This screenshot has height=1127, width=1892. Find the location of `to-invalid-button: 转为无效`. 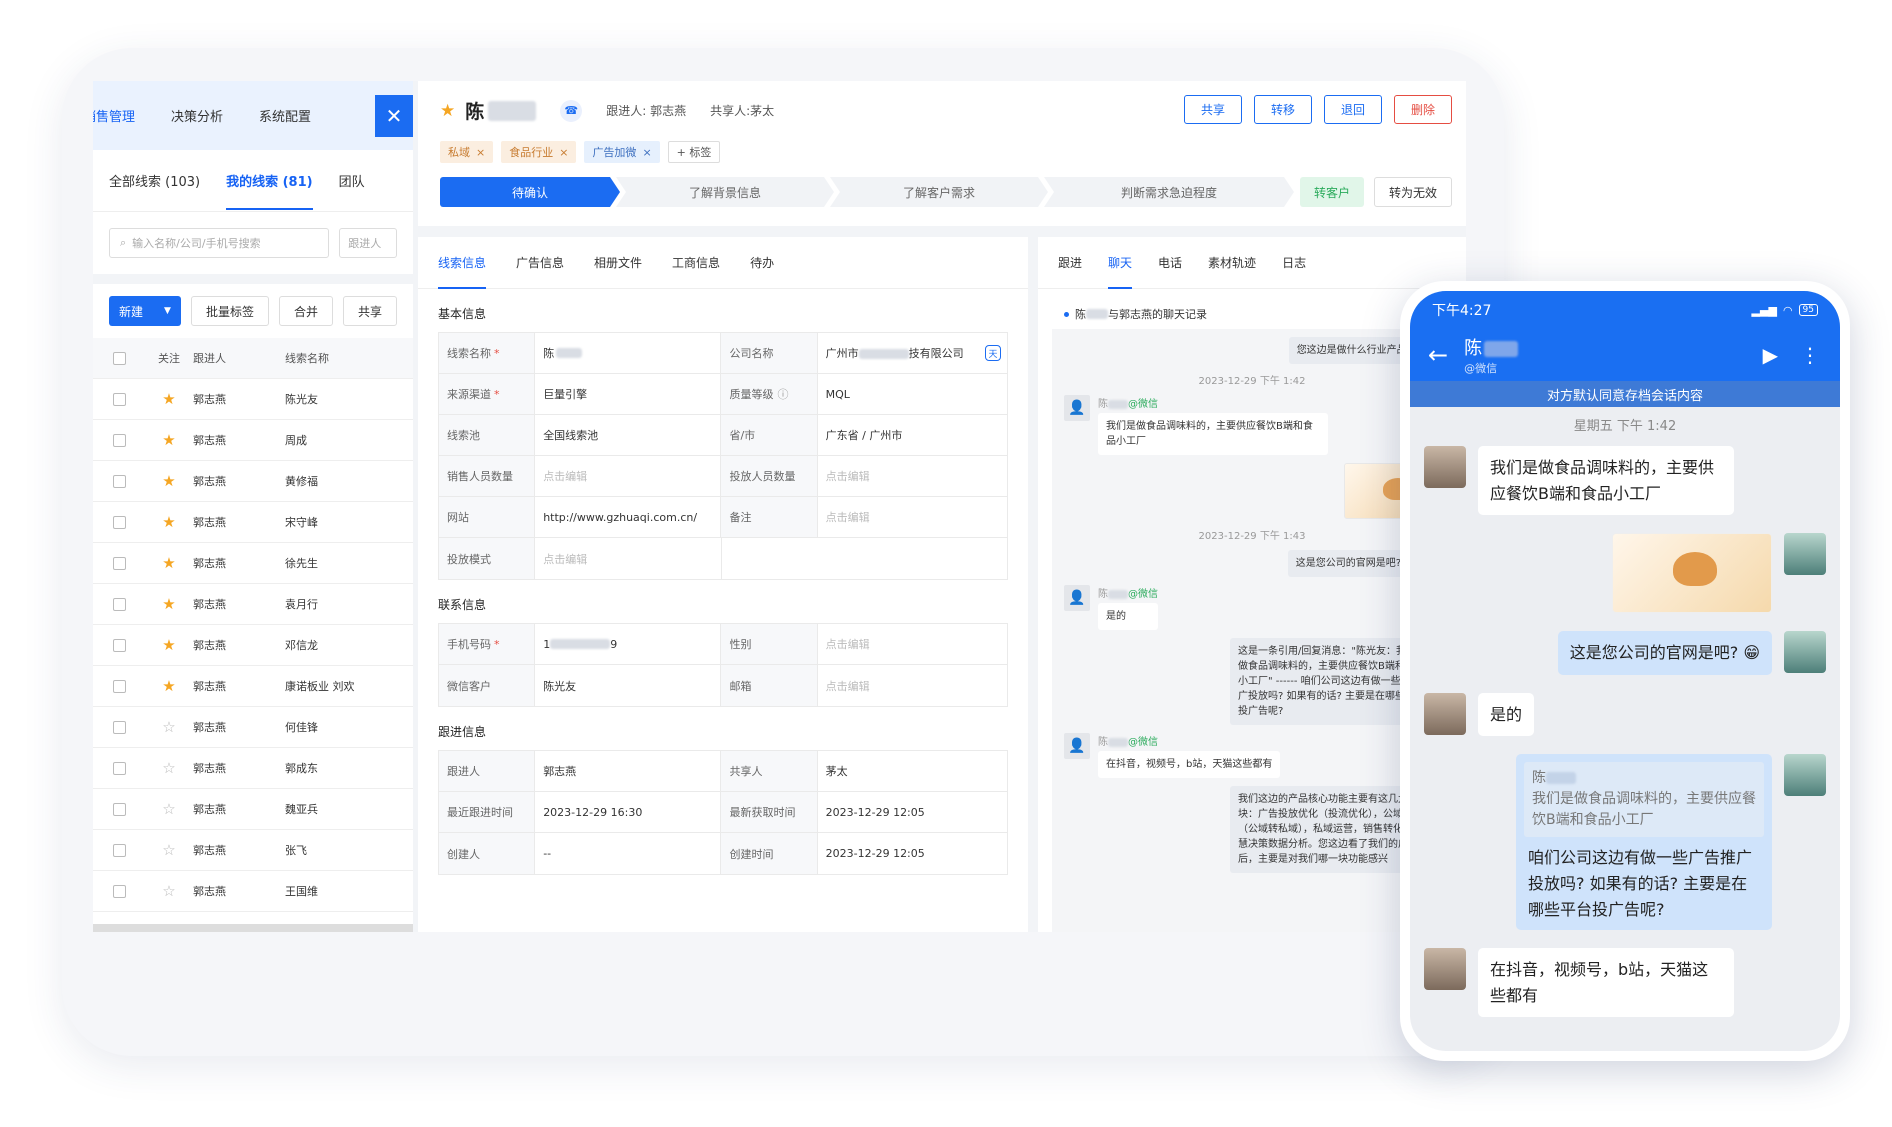

to-invalid-button: 转为无效 is located at coordinates (1413, 192).